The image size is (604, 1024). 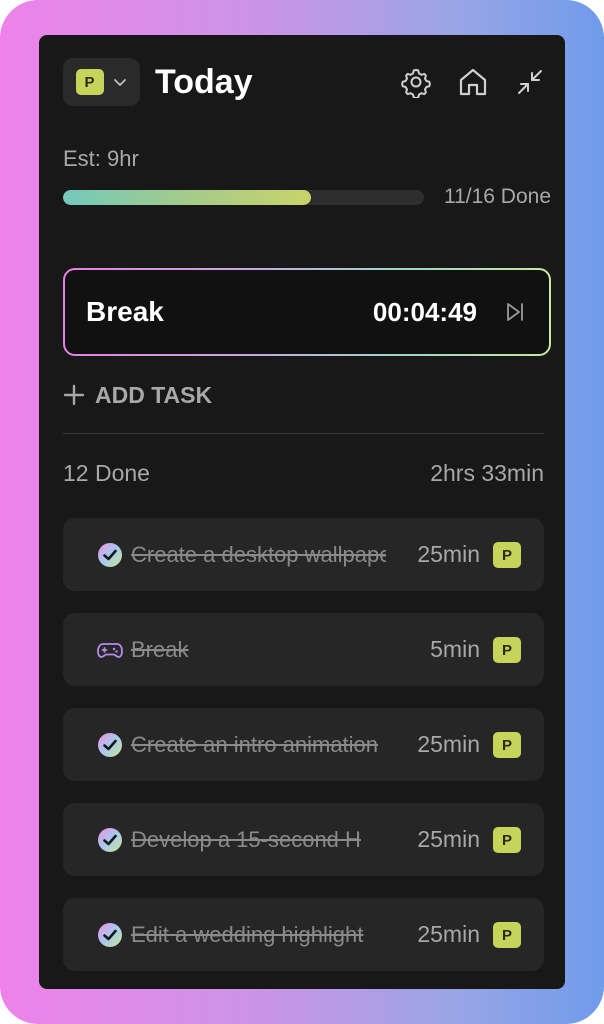 What do you see at coordinates (416, 82) in the screenshot?
I see `settings-icon` at bounding box center [416, 82].